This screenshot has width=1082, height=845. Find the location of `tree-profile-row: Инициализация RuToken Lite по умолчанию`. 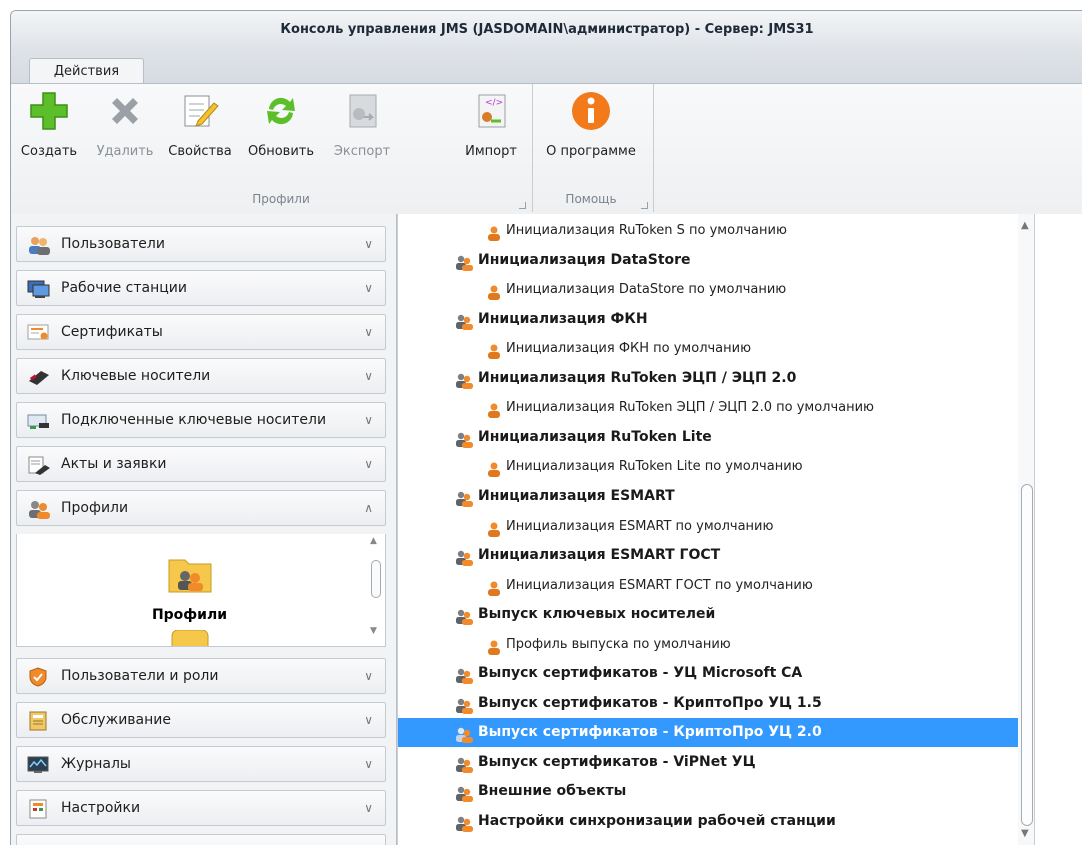

tree-profile-row: Инициализация RuToken Lite по умолчанию is located at coordinates (708, 466).